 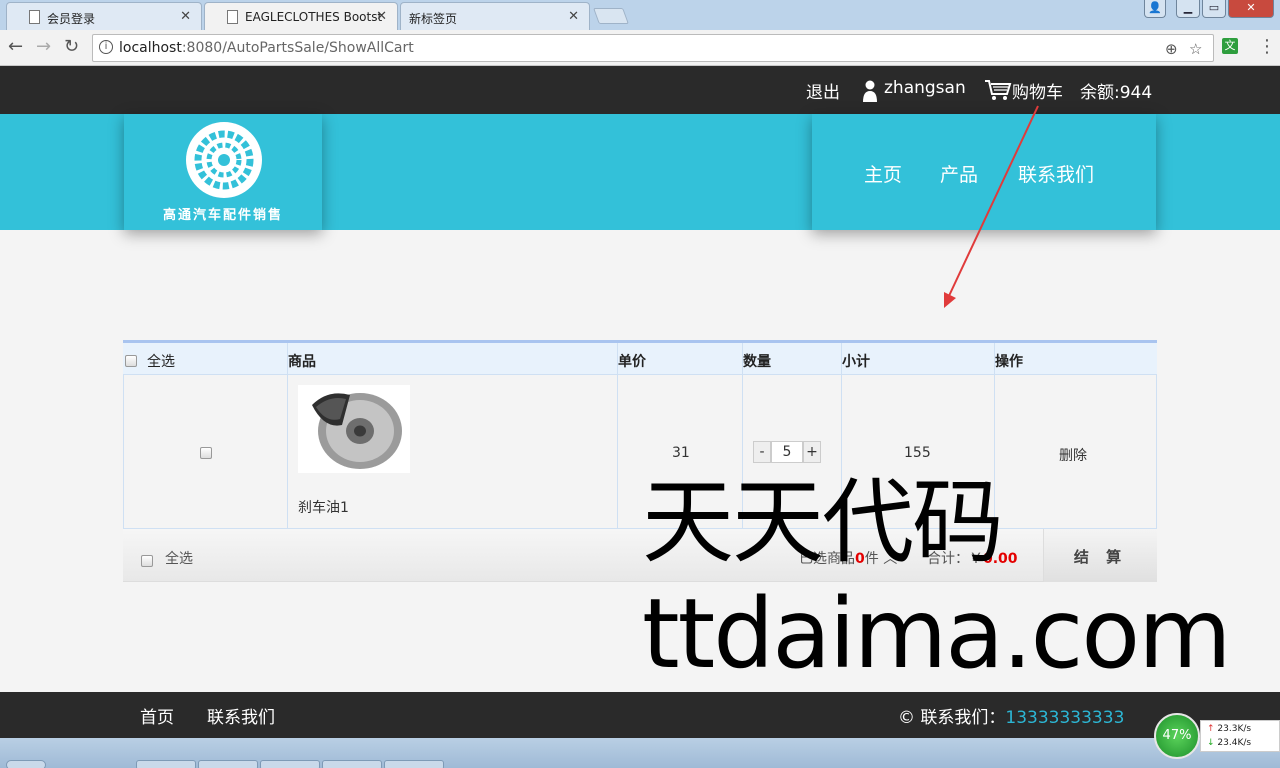 What do you see at coordinates (71, 46) in the screenshot?
I see `reload-icon: ↻` at bounding box center [71, 46].